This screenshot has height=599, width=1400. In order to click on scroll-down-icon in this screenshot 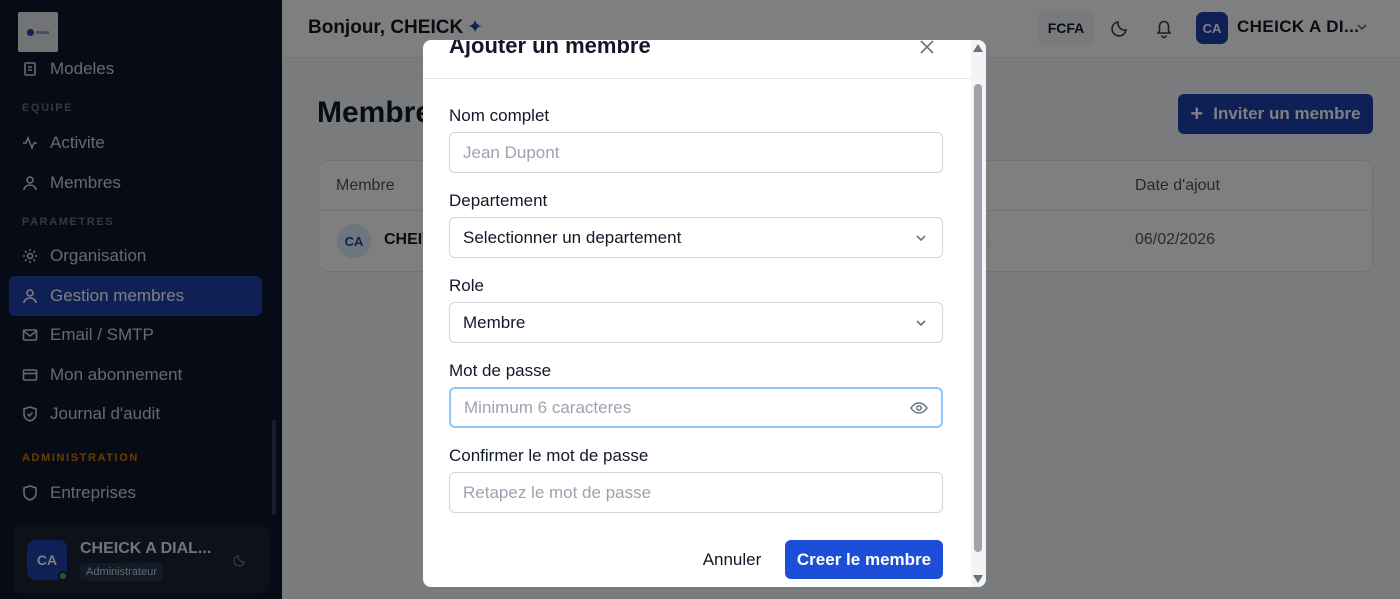, I will do `click(978, 579)`.